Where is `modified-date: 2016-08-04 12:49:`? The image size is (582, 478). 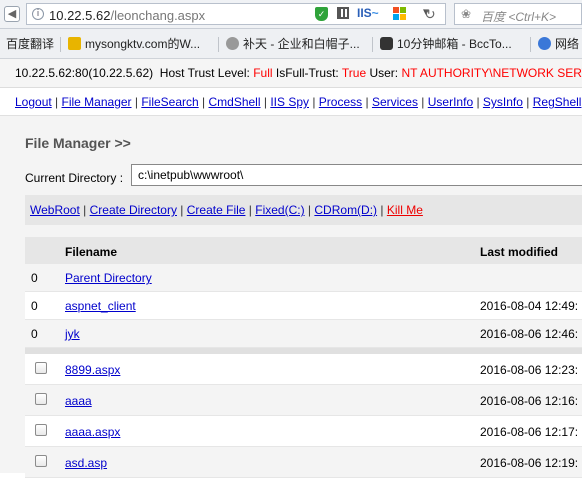 modified-date: 2016-08-04 12:49: is located at coordinates (529, 306).